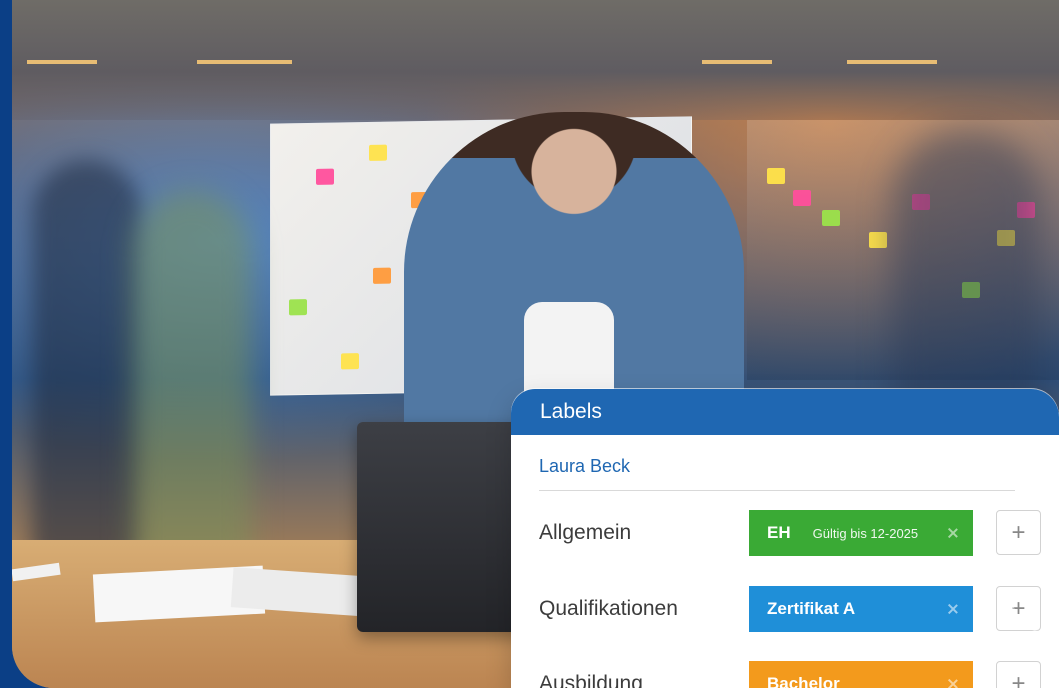 The image size is (1059, 688). What do you see at coordinates (591, 680) in the screenshot?
I see `row-label: Ausbildung` at bounding box center [591, 680].